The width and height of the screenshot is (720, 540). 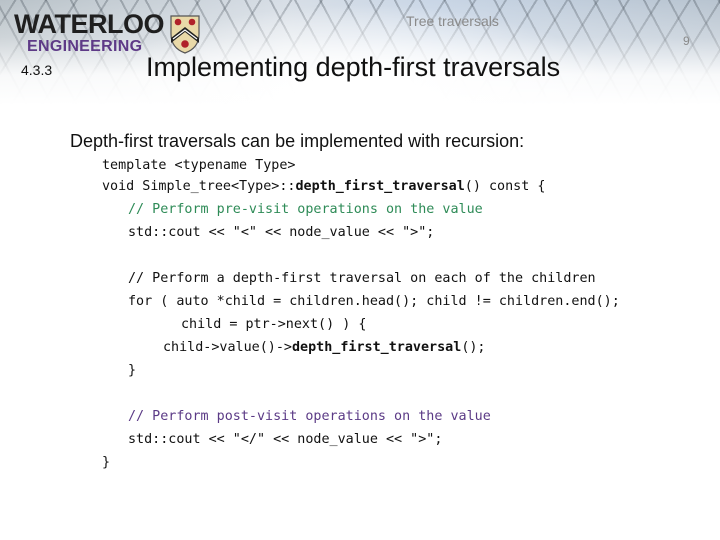 I want to click on code-text: ();, so click(x=473, y=347).